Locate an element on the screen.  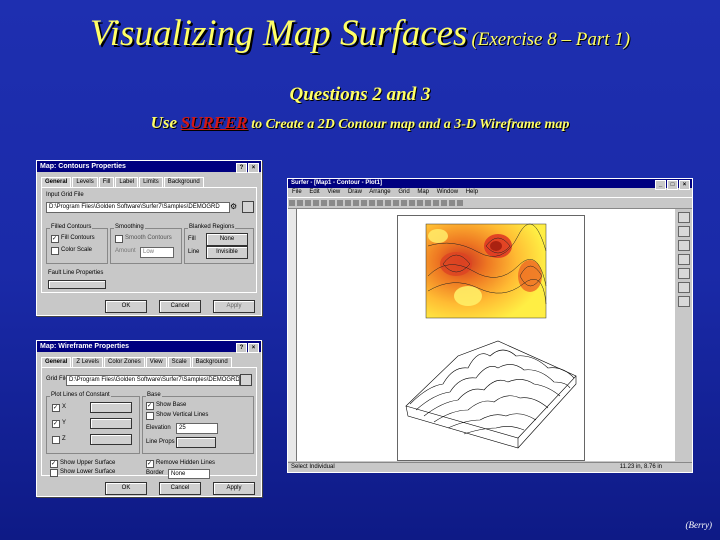
smoothing-group is located at coordinates (146, 246).